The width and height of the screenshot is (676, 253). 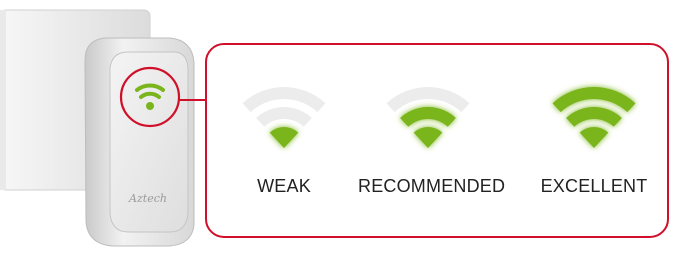 What do you see at coordinates (594, 186) in the screenshot?
I see `signal-label-excellent: EXCELLENT` at bounding box center [594, 186].